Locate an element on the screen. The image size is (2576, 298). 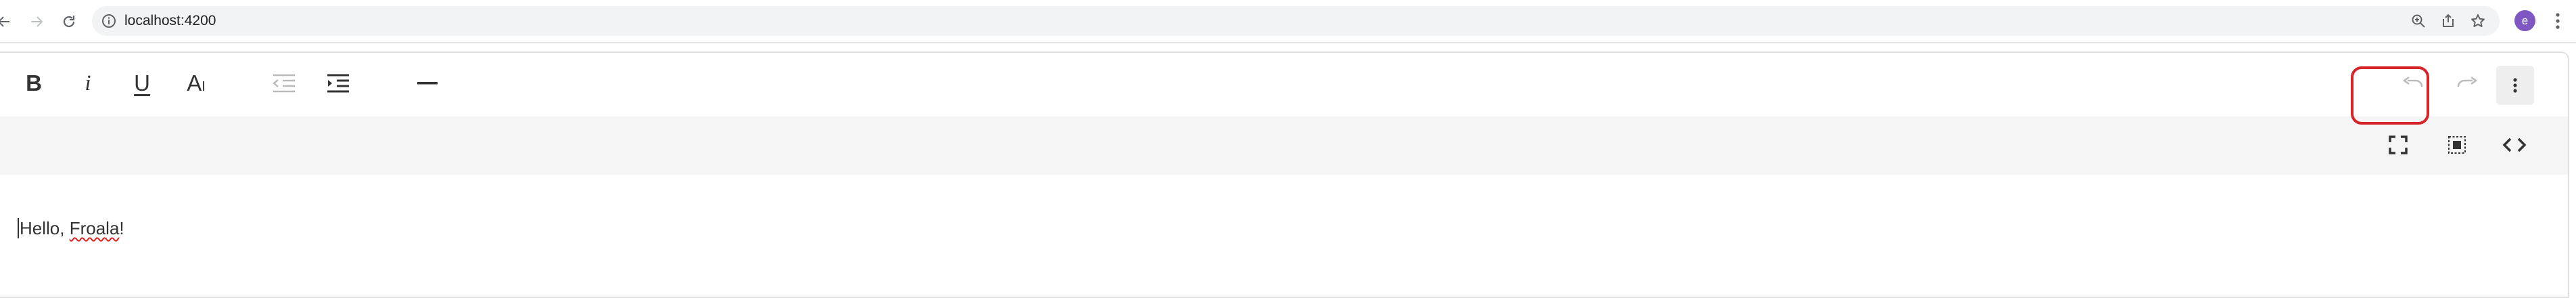
more-vertical-icon is located at coordinates (2515, 85).